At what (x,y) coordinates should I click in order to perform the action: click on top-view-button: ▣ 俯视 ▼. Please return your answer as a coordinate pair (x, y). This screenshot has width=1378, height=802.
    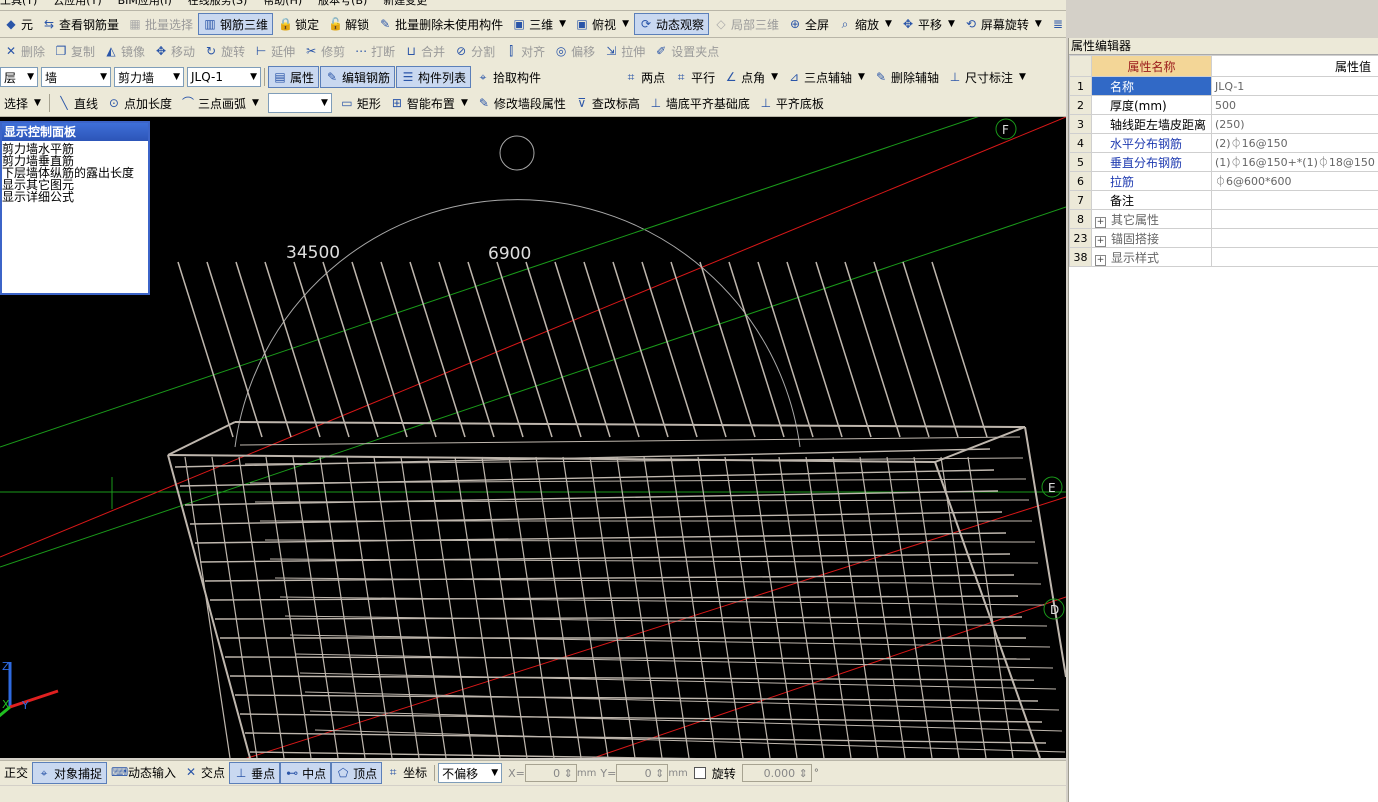
    Looking at the image, I should click on (602, 24).